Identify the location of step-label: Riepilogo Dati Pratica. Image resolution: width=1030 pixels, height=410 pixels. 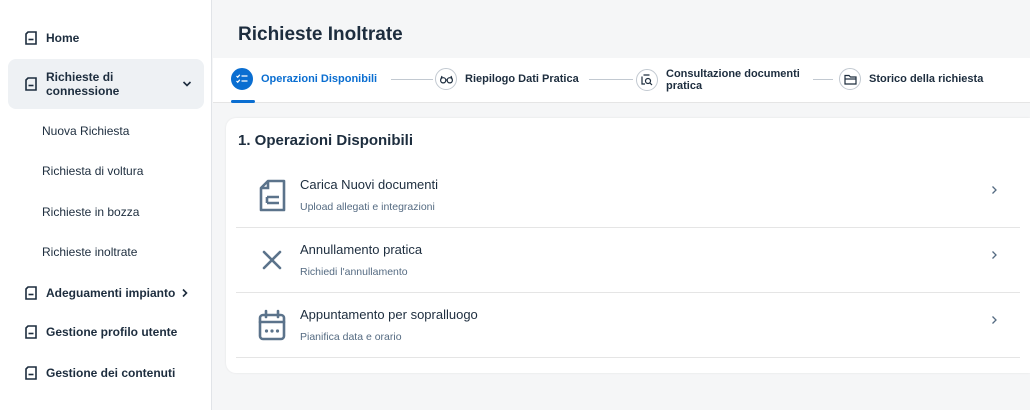
(522, 79).